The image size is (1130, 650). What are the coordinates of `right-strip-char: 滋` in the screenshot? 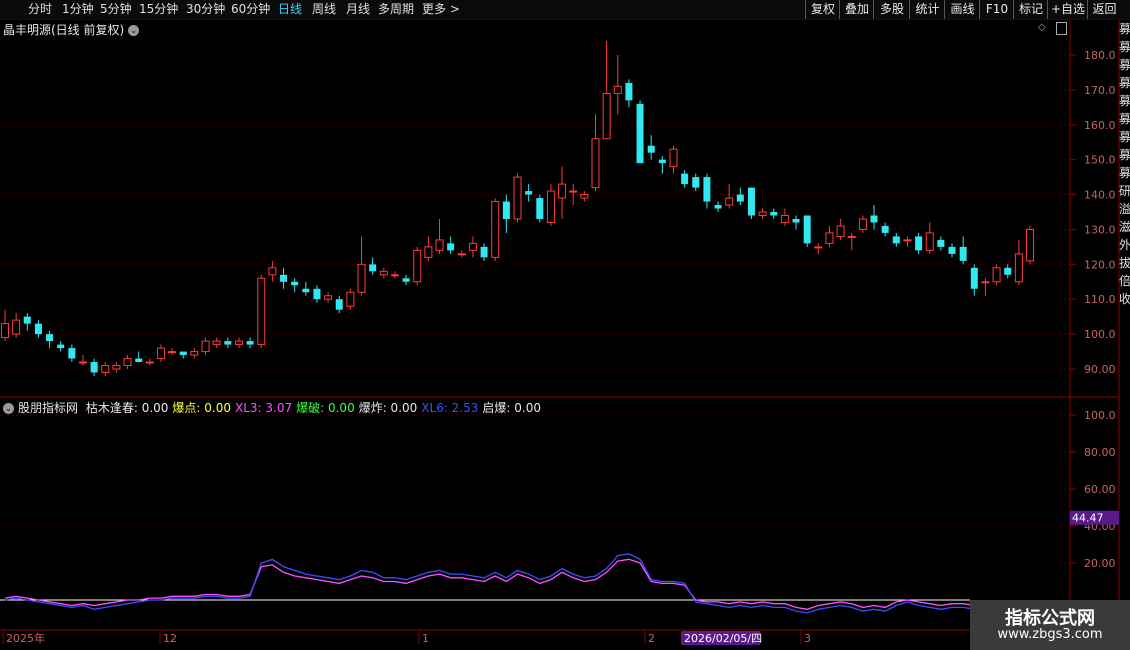 It's located at (1124, 227).